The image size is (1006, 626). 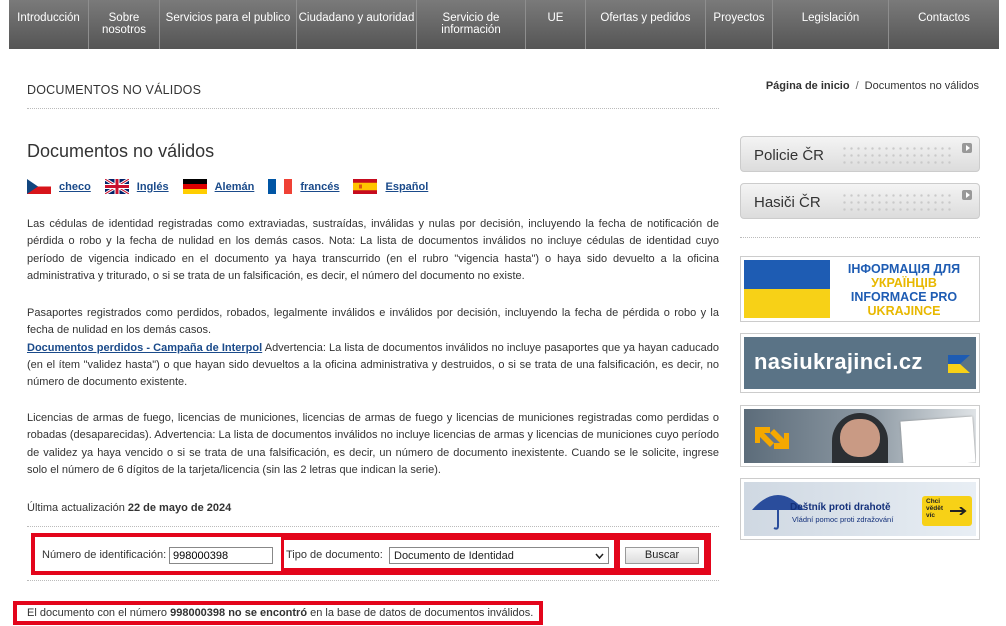 What do you see at coordinates (319, 187) in the screenshot?
I see `language-link-french: francés` at bounding box center [319, 187].